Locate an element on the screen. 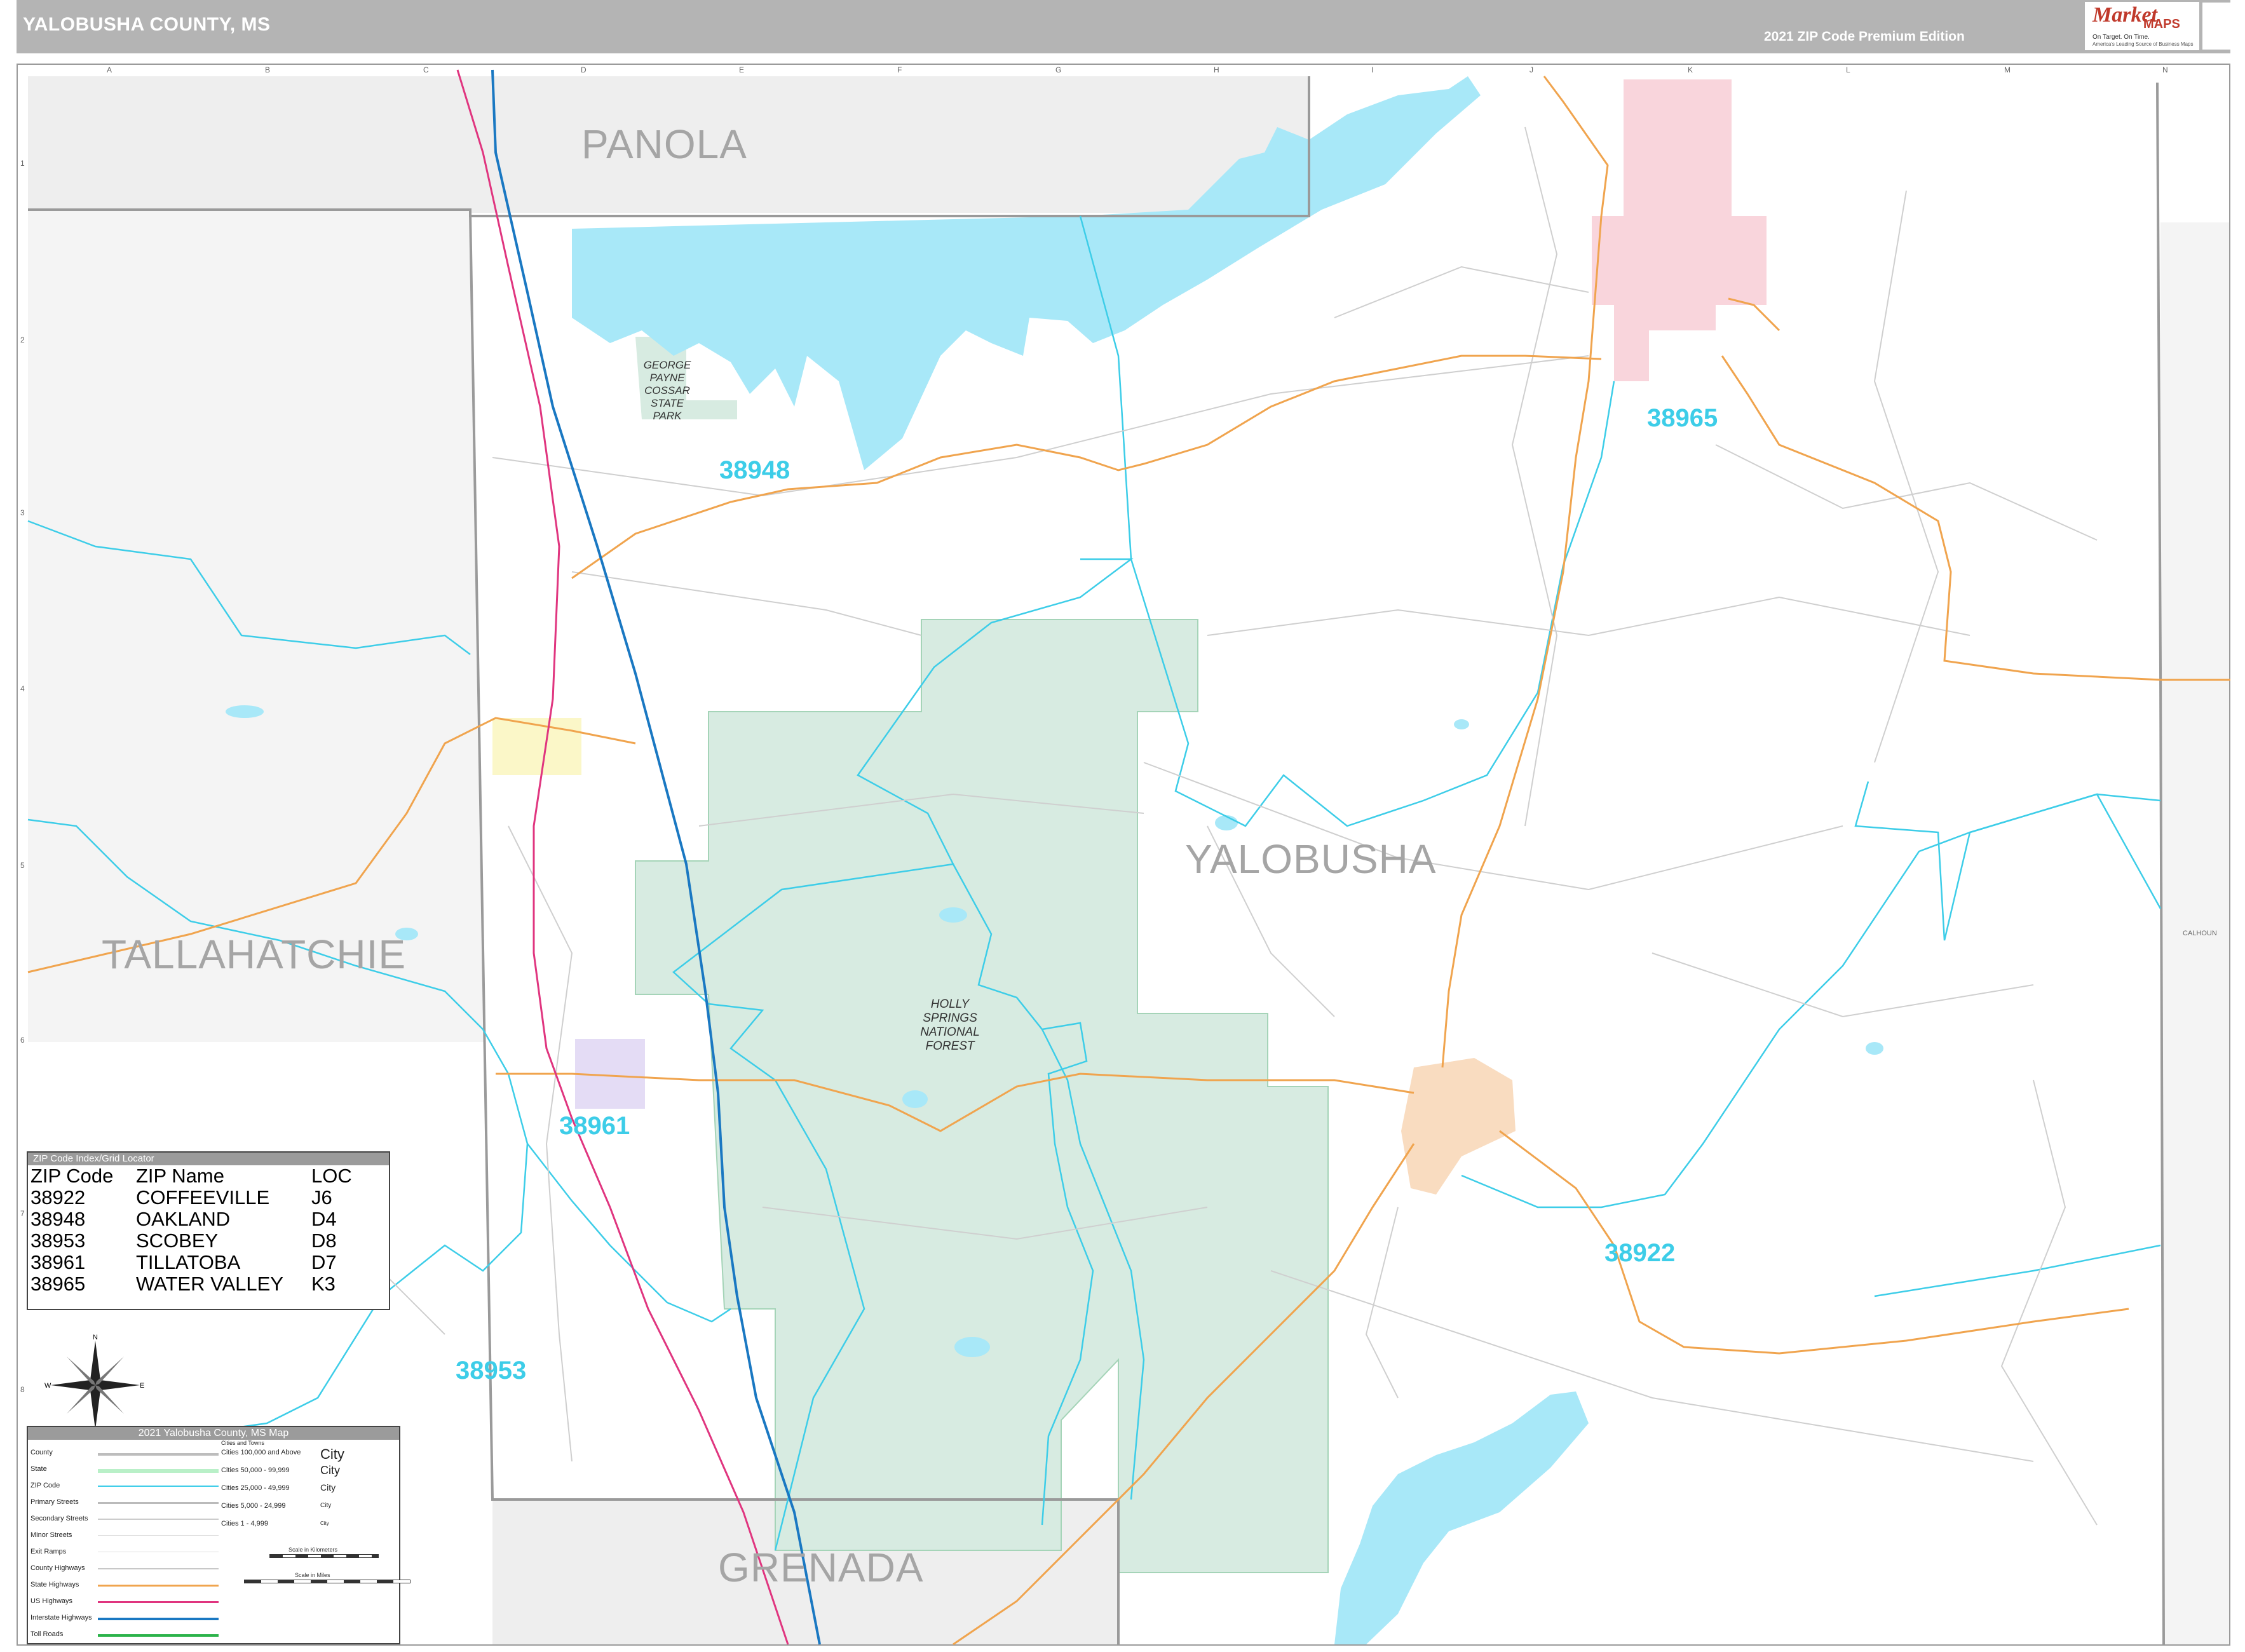  grid-col-l: L is located at coordinates (1848, 69).